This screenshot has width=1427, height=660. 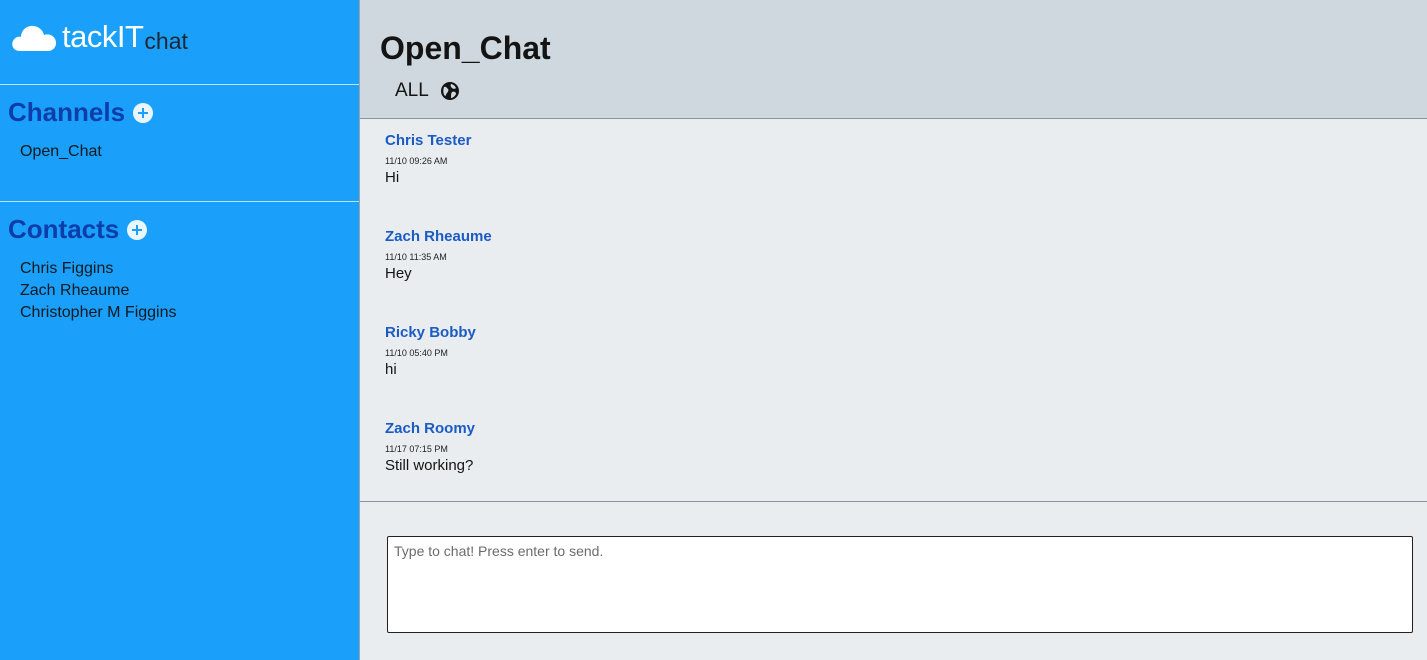 What do you see at coordinates (893, 59) in the screenshot?
I see `chat-header: Open_Chat ALL` at bounding box center [893, 59].